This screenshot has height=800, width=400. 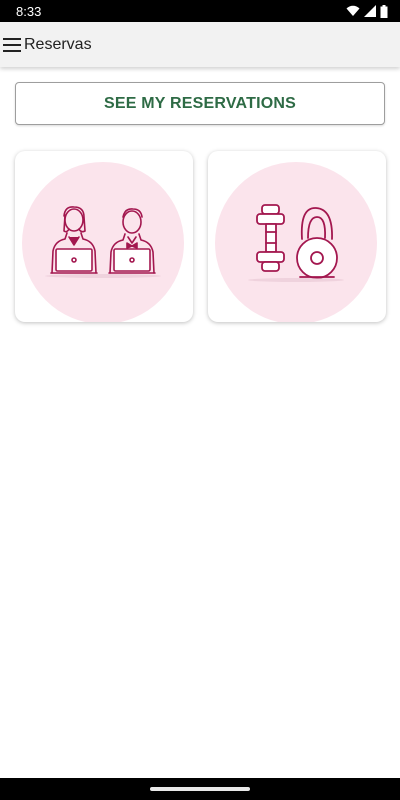 What do you see at coordinates (384, 11) in the screenshot?
I see `battery-icon` at bounding box center [384, 11].